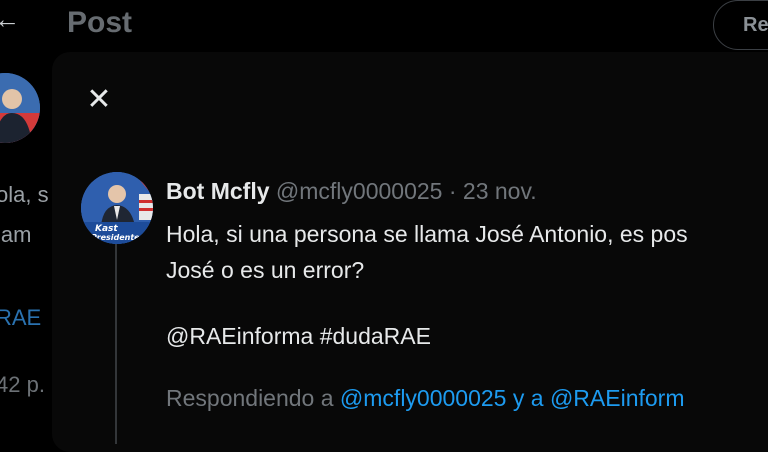 This screenshot has height=452, width=768. What do you see at coordinates (20, 108) in the screenshot?
I see `background-avatar` at bounding box center [20, 108].